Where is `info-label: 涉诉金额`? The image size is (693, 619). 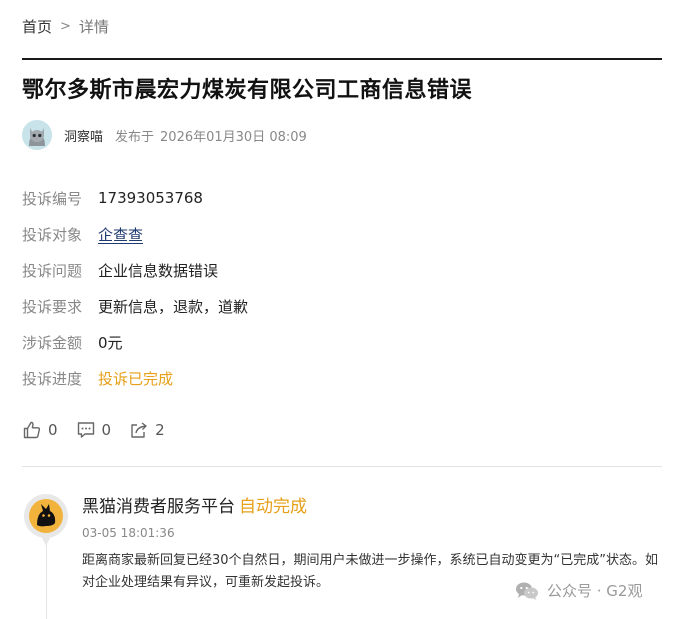 info-label: 涉诉金额 is located at coordinates (52, 342).